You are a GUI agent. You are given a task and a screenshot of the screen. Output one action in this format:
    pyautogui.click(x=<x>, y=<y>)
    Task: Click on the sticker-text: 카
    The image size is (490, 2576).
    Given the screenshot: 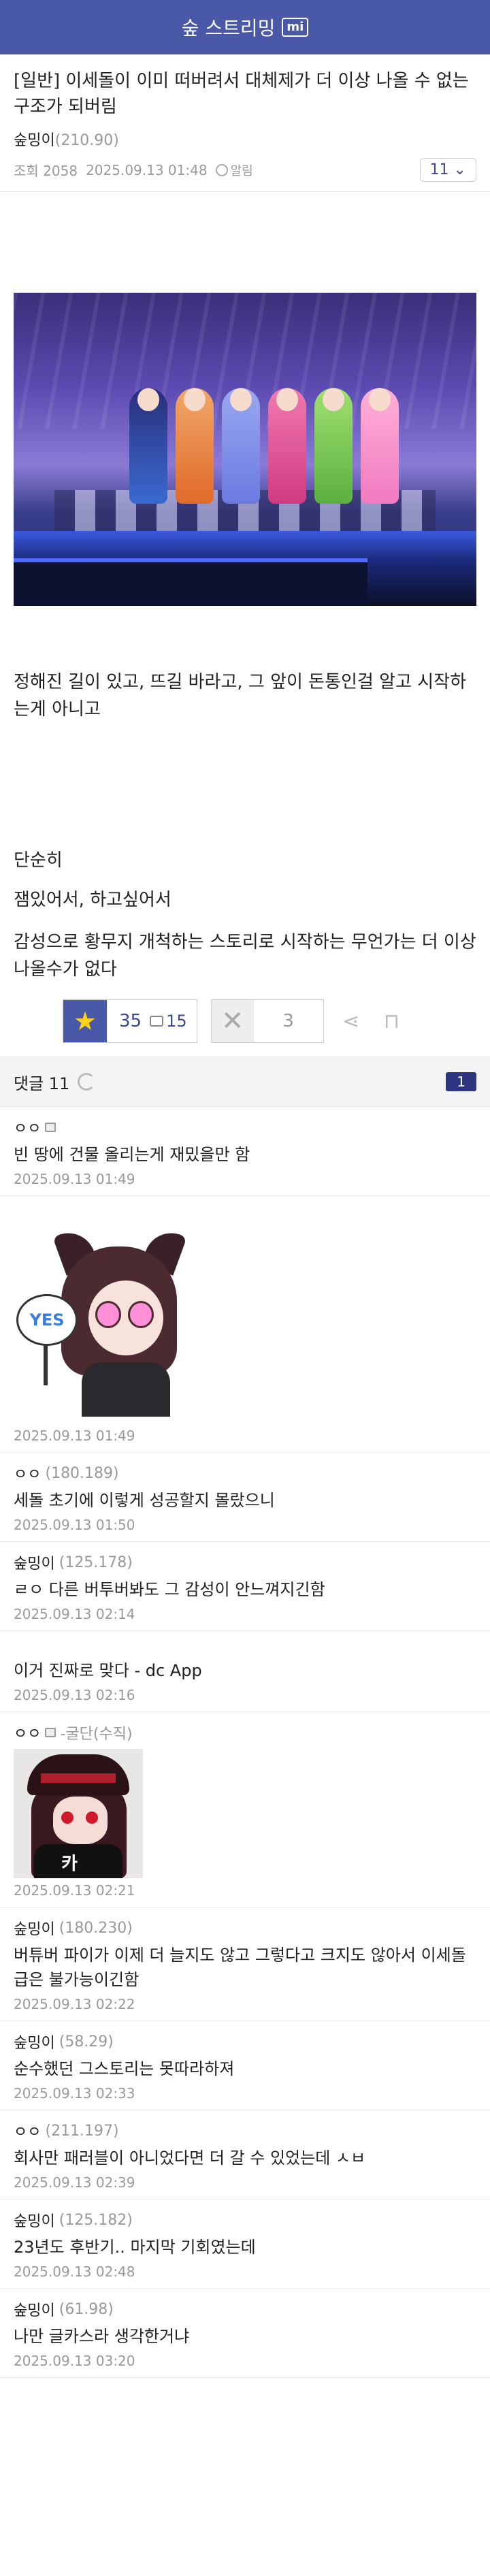 What is the action you would take?
    pyautogui.click(x=69, y=1864)
    